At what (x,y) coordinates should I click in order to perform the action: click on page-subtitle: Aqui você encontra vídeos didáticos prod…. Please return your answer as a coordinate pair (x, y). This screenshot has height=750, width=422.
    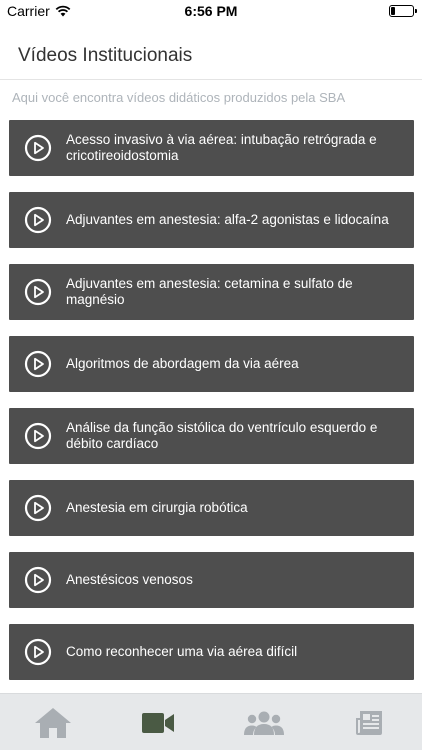
    Looking at the image, I should click on (179, 97).